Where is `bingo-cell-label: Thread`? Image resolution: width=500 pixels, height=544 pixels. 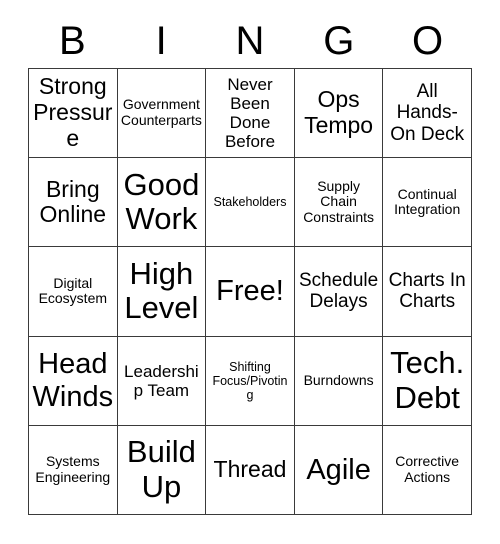 bingo-cell-label: Thread is located at coordinates (250, 469).